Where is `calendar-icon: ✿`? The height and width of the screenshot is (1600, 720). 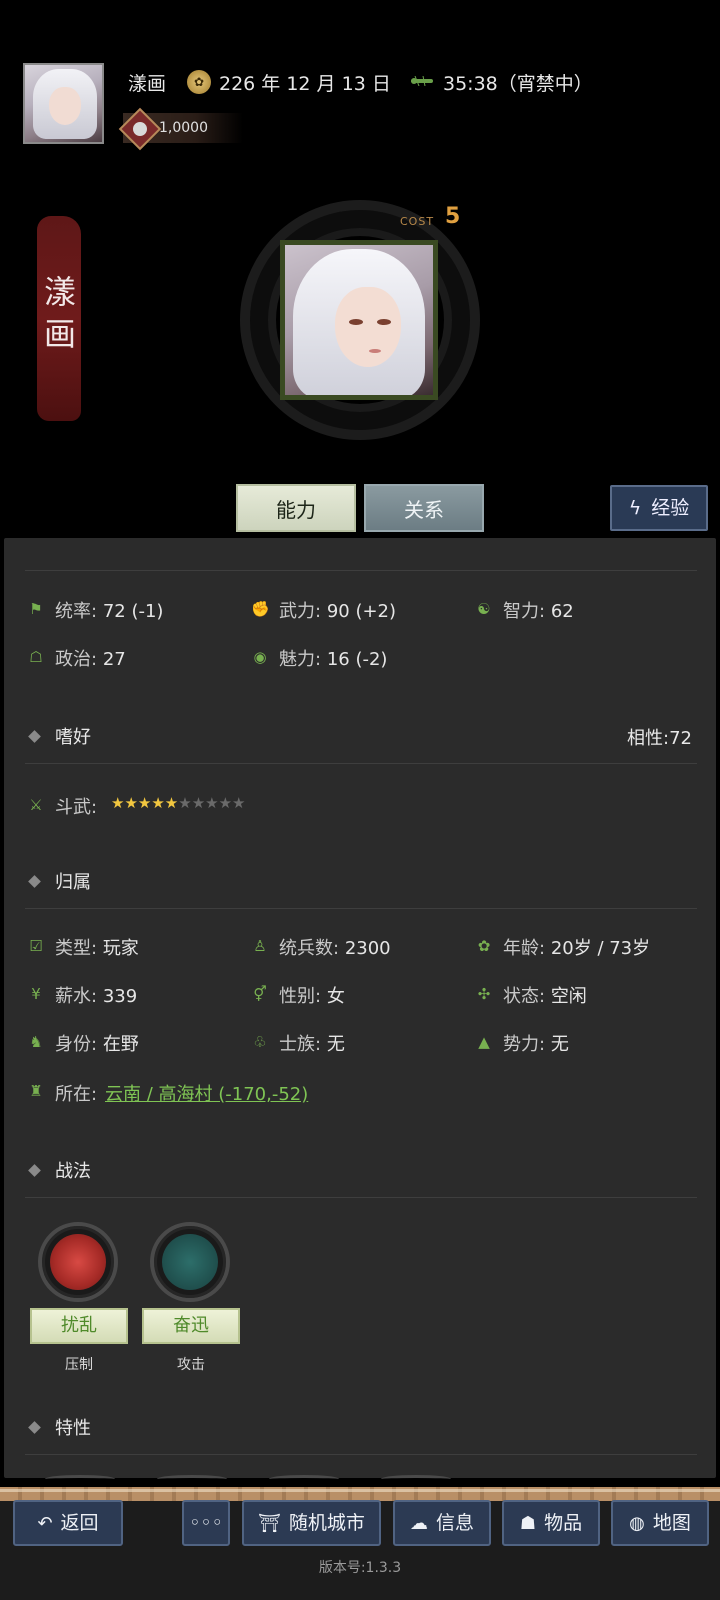 calendar-icon: ✿ is located at coordinates (199, 82).